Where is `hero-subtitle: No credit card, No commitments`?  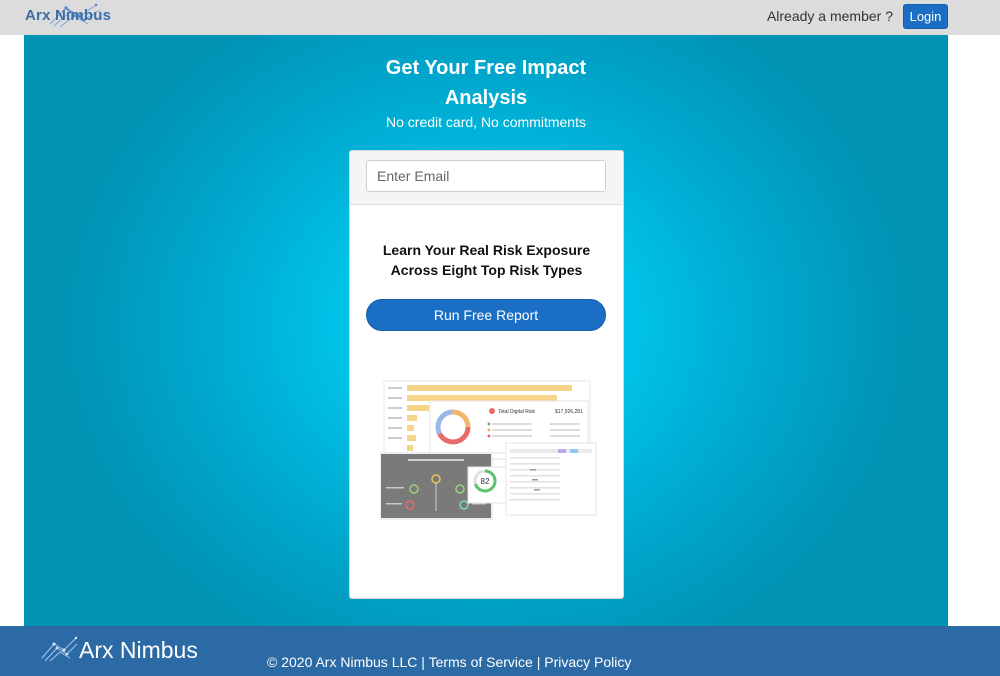 hero-subtitle: No credit card, No commitments is located at coordinates (486, 122).